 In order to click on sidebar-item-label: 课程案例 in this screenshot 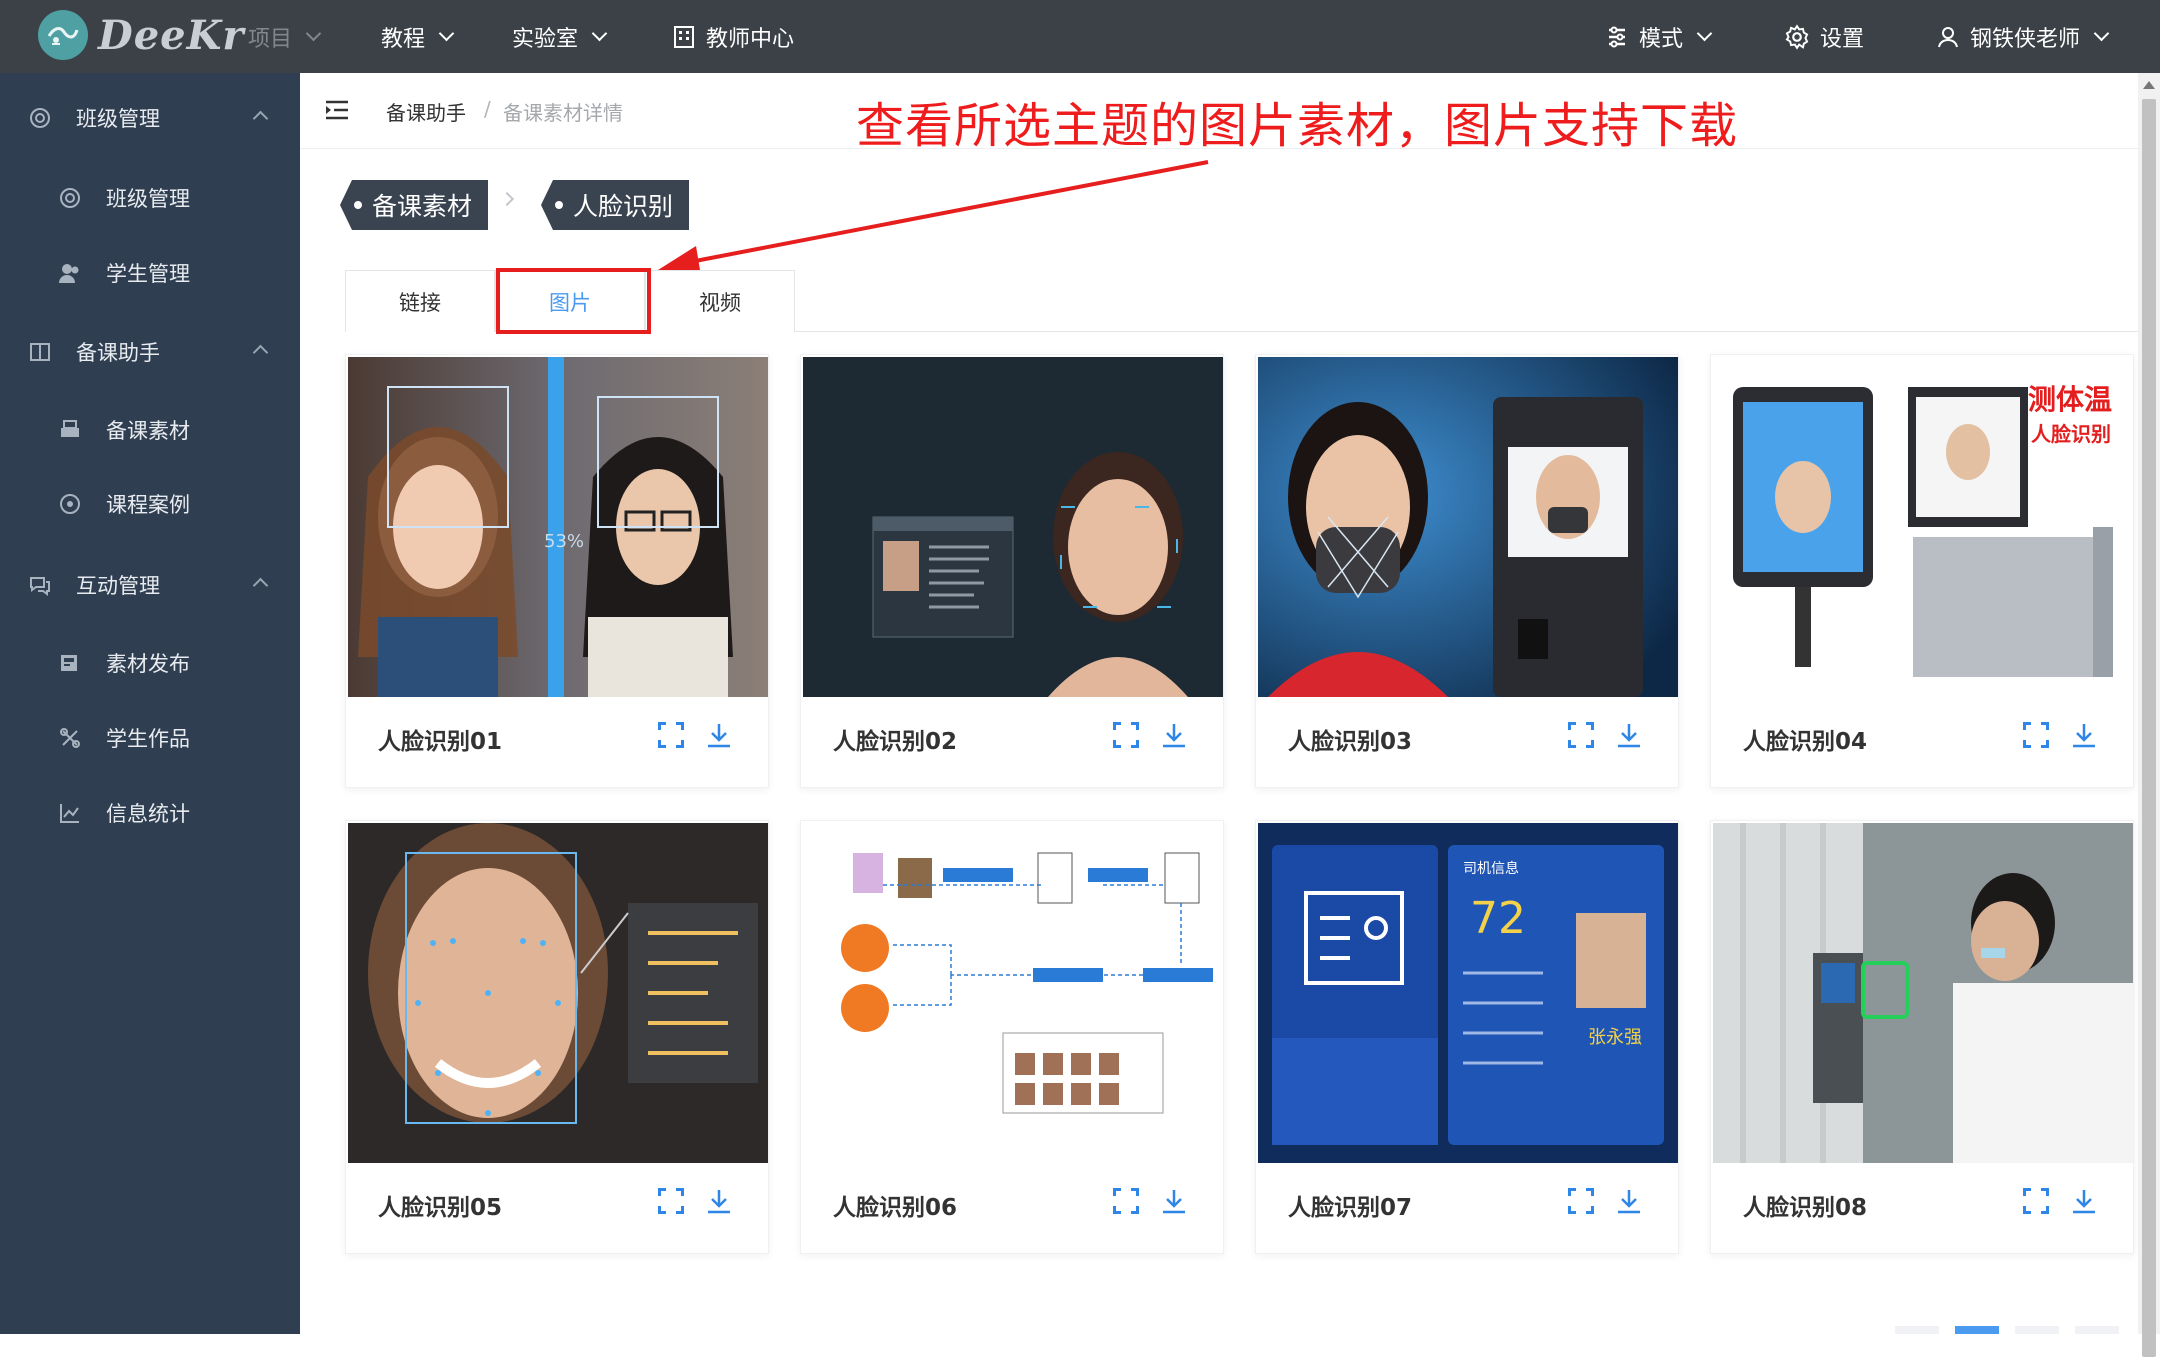, I will do `click(148, 505)`.